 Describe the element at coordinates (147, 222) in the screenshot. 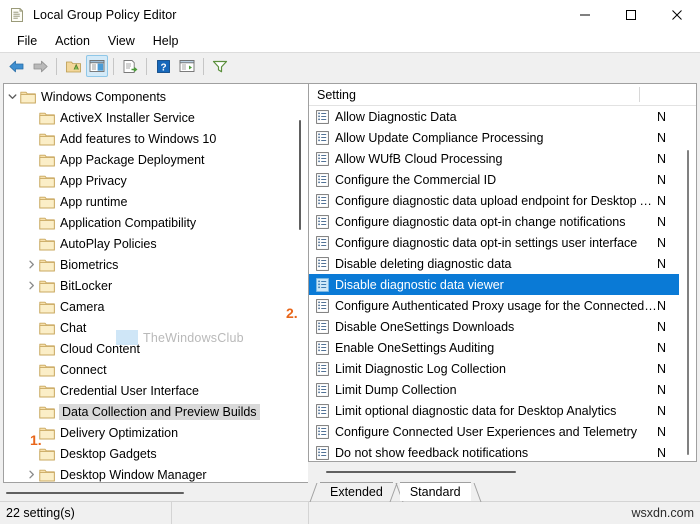

I see `tree-item: Application Compatibility` at that location.